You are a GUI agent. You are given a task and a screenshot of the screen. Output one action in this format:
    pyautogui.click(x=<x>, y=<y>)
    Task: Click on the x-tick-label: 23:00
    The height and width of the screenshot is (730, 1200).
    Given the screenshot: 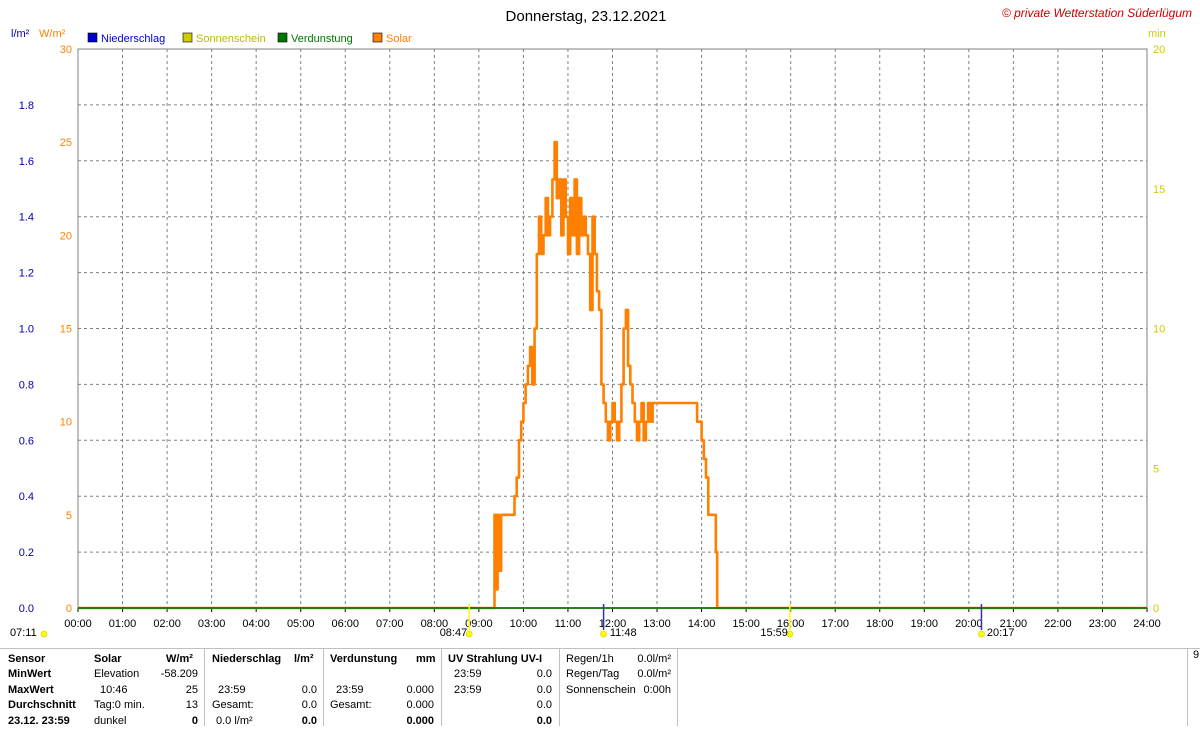 What is the action you would take?
    pyautogui.click(x=1103, y=624)
    